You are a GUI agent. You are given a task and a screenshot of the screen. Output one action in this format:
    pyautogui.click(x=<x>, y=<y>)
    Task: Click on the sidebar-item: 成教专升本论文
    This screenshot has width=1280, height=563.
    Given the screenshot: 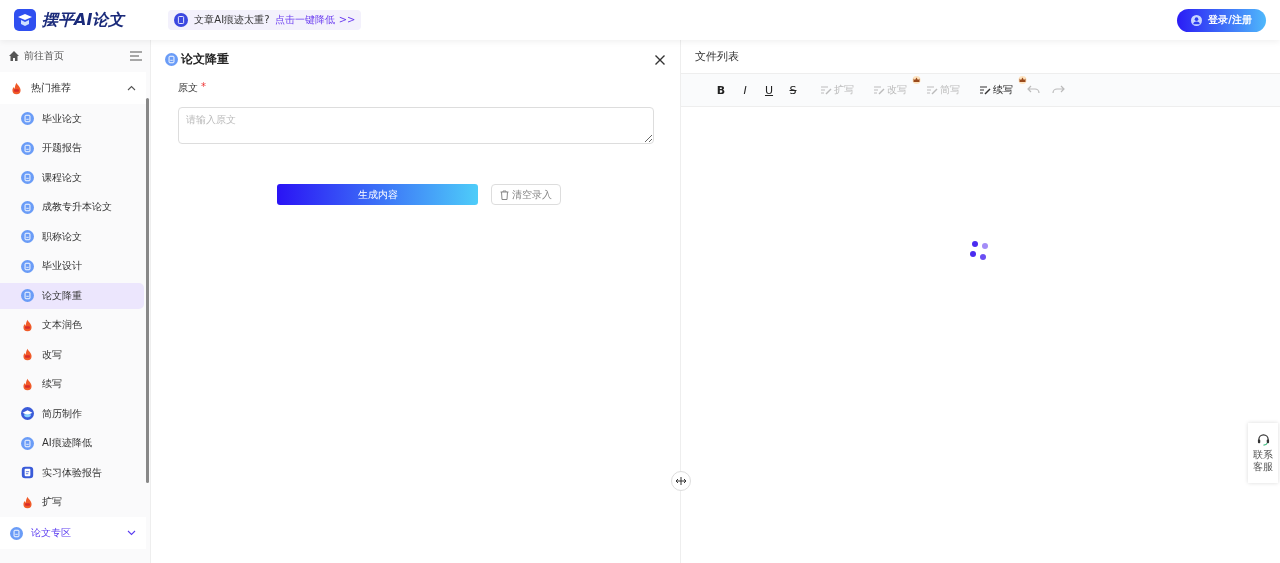 What is the action you would take?
    pyautogui.click(x=72, y=207)
    